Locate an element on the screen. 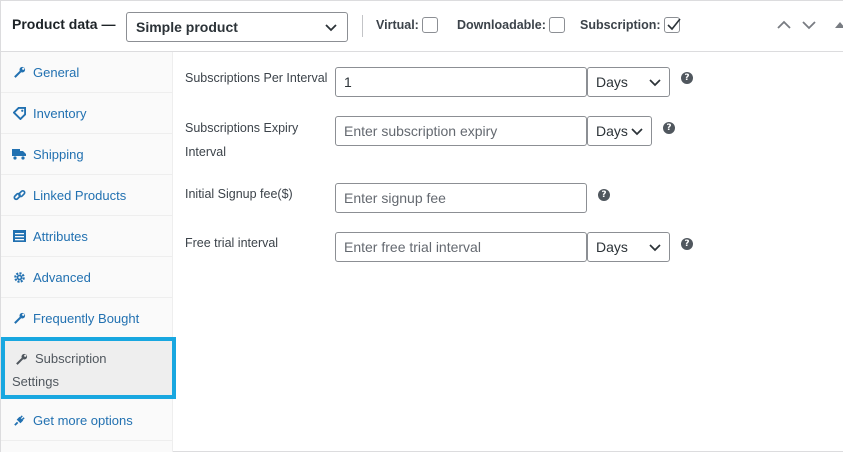 This screenshot has width=843, height=452. tab-subscription-settings: Subscription Settings is located at coordinates (88, 368).